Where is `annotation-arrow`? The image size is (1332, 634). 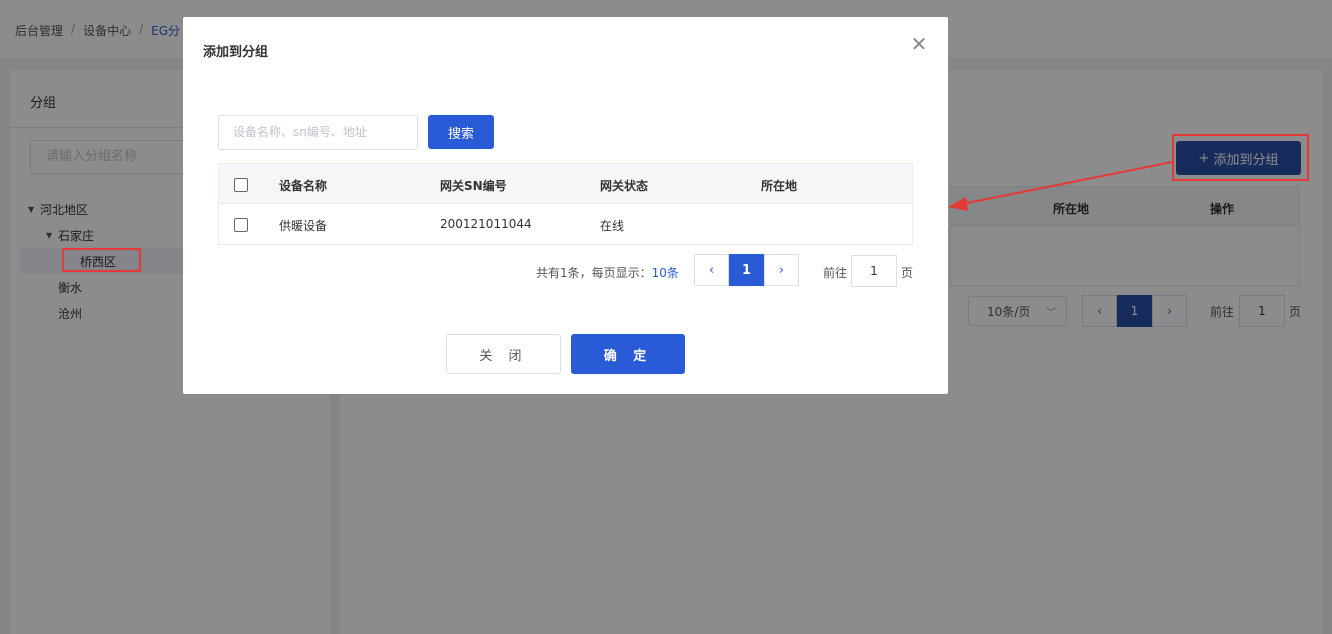
annotation-arrow is located at coordinates (1060, 186).